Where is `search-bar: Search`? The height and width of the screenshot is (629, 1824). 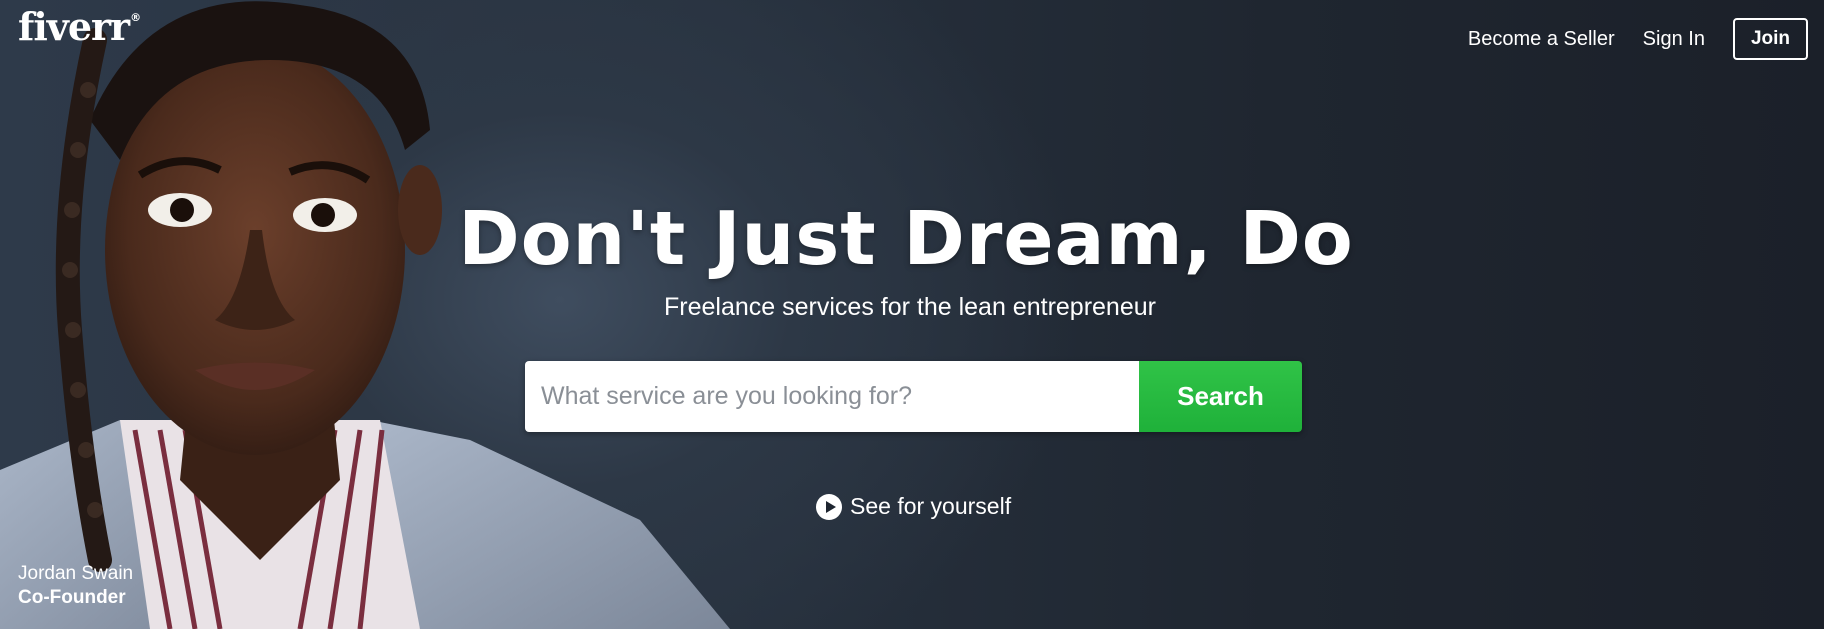
search-bar: Search is located at coordinates (913, 396).